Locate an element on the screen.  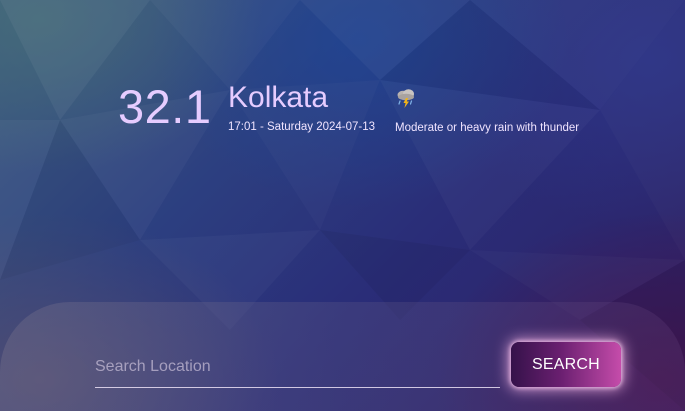
temperature-value: 32.1 is located at coordinates (165, 106).